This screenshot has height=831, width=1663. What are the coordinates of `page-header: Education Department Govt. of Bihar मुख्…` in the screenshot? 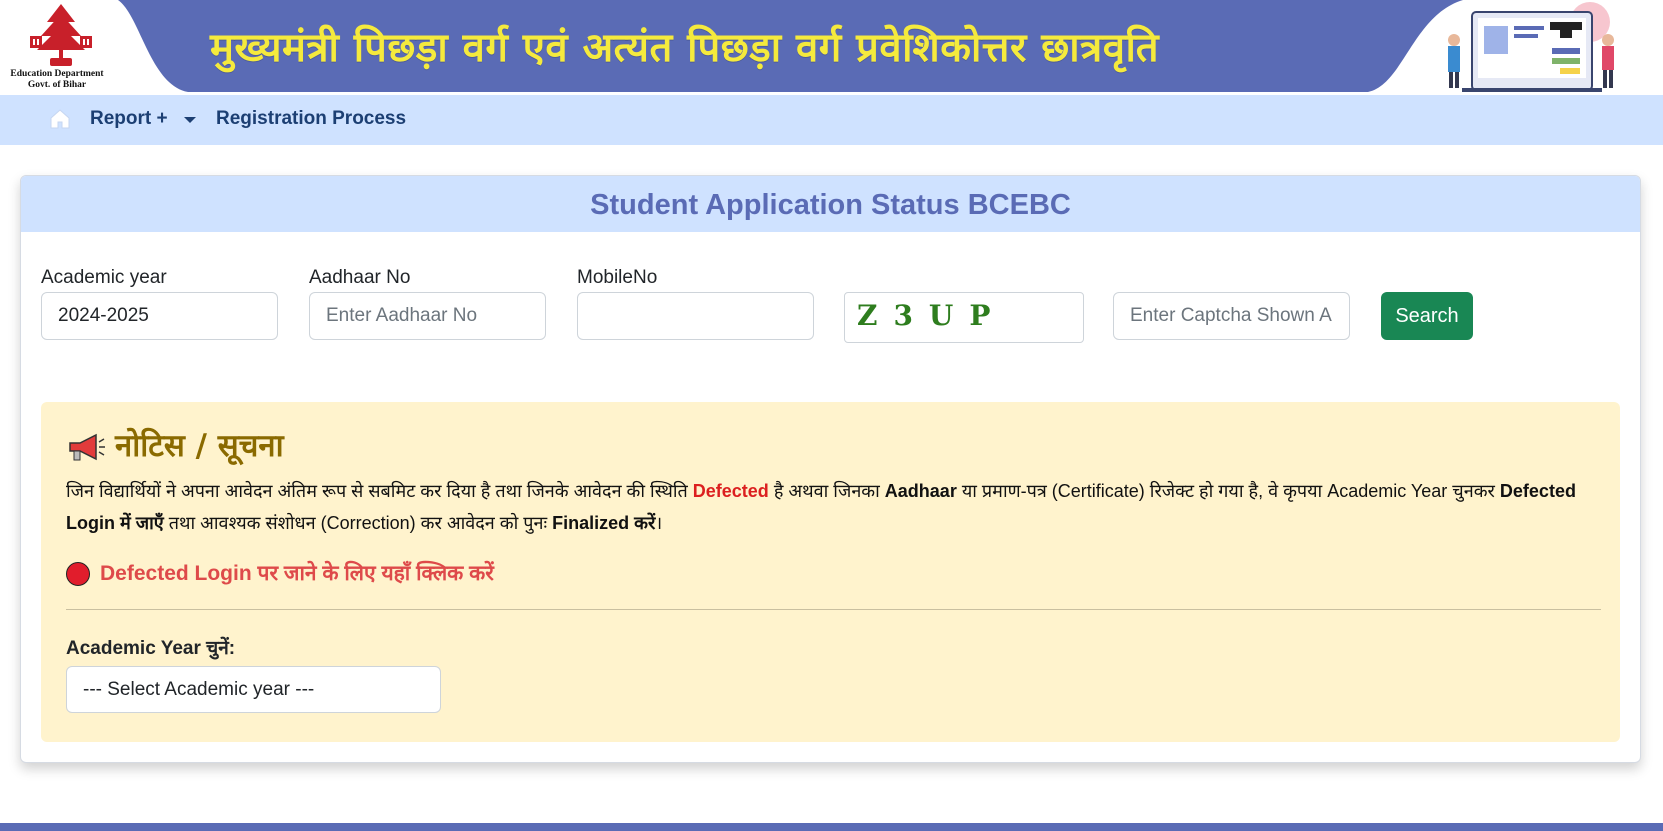 It's located at (831, 47).